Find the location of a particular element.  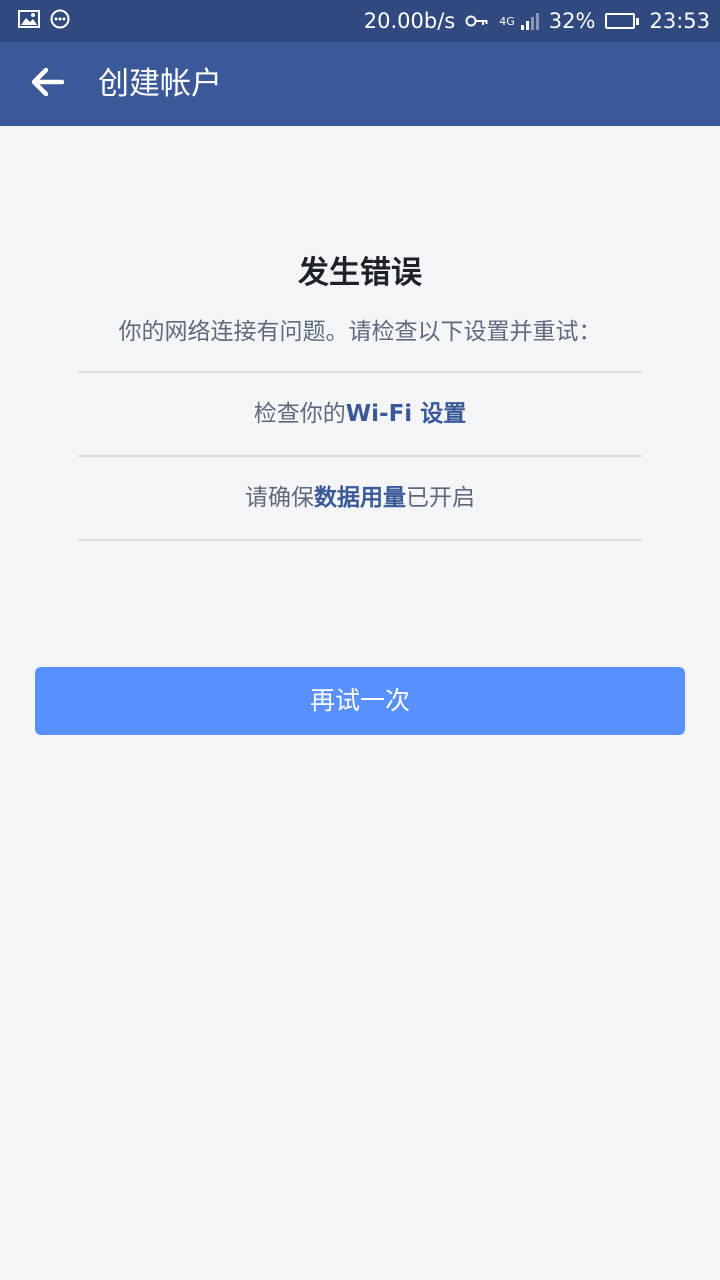

battery-icon is located at coordinates (622, 21).